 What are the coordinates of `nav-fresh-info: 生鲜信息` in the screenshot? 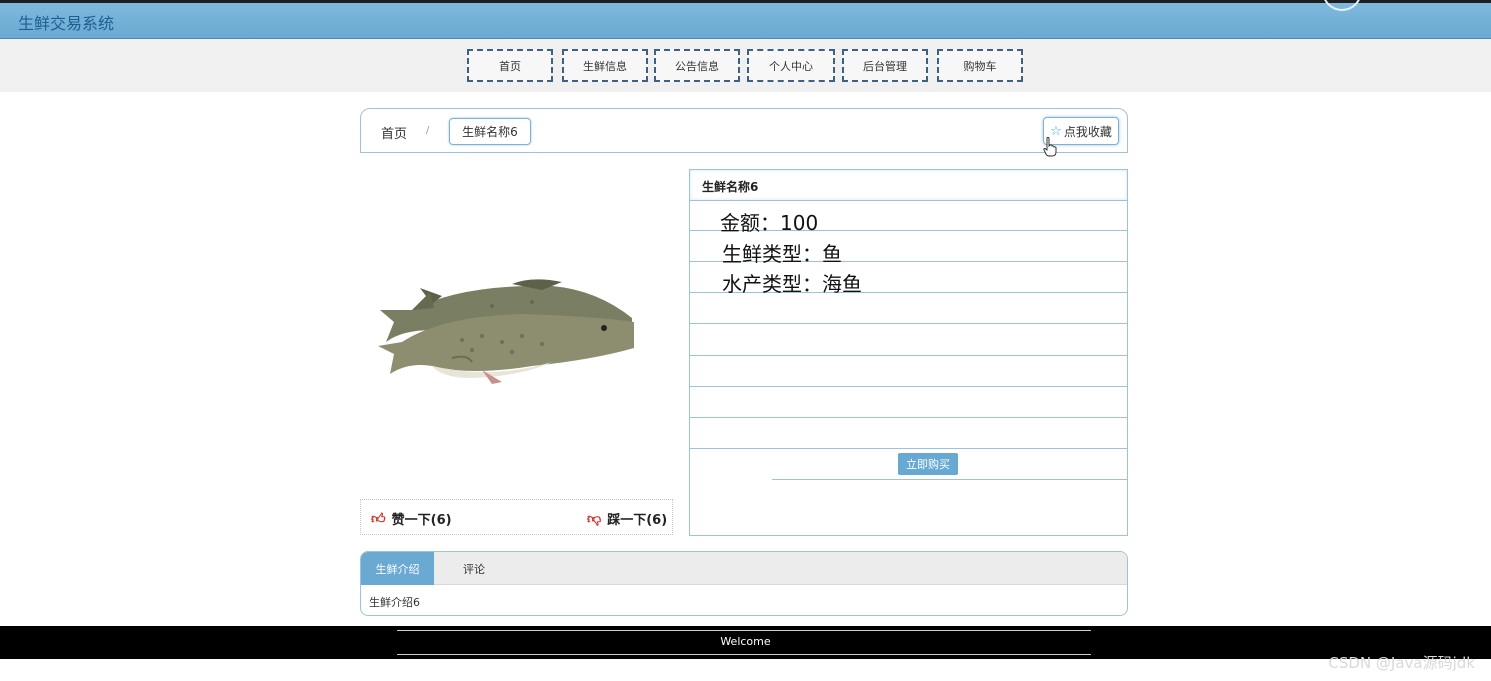 It's located at (605, 65).